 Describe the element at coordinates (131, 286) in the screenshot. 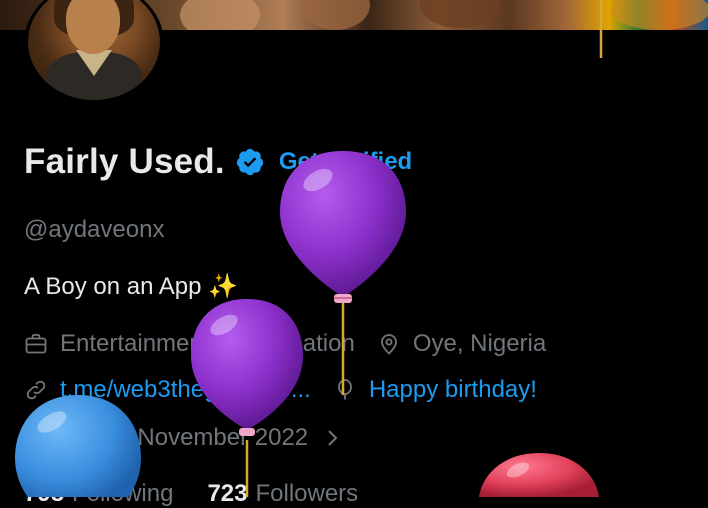

I see `profile-bio: A Boy on an App ✨` at that location.